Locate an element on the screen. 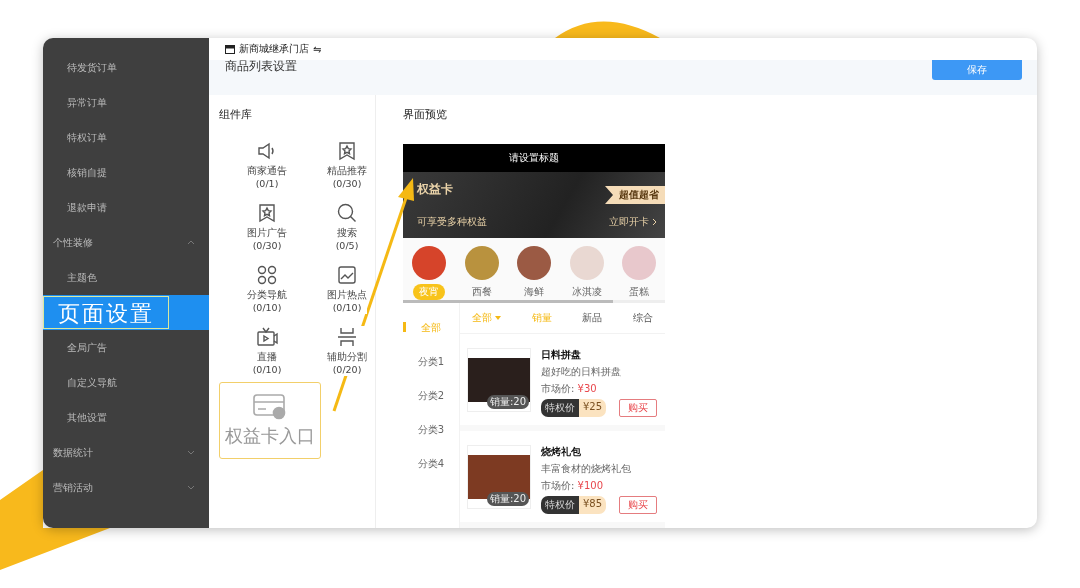  category-item: 海鲜 is located at coordinates (534, 273).